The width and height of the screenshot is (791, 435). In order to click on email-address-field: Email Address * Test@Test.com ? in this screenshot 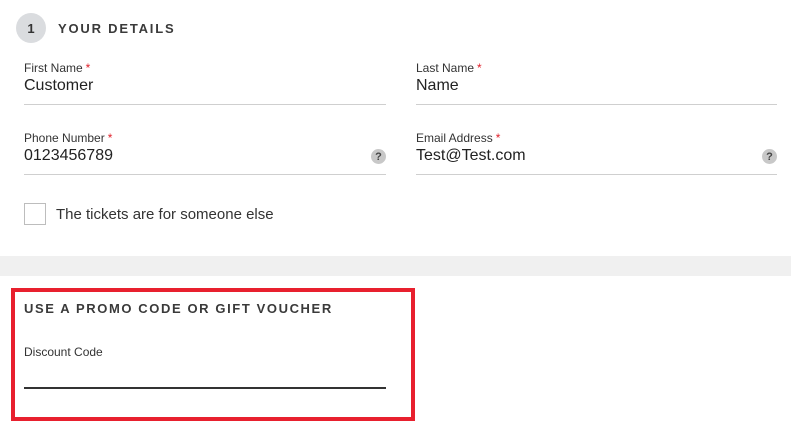, I will do `click(596, 153)`.